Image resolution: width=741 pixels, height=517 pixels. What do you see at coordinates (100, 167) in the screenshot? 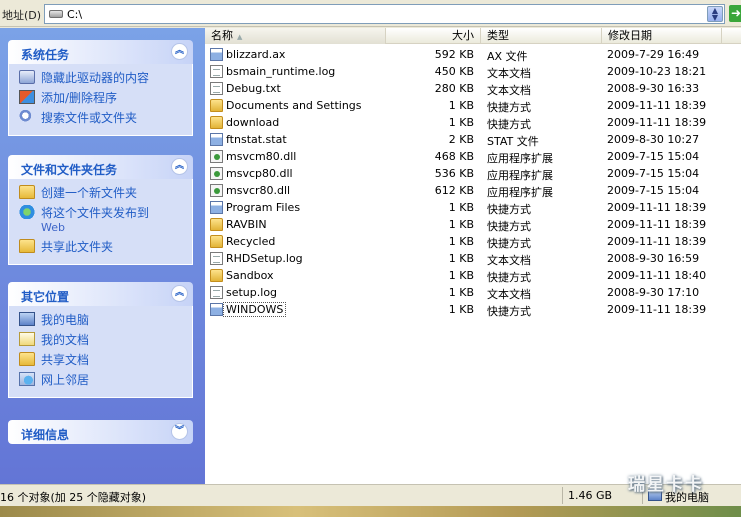
I see `panel-header: 文件和文件夹任务 ︽` at bounding box center [100, 167].